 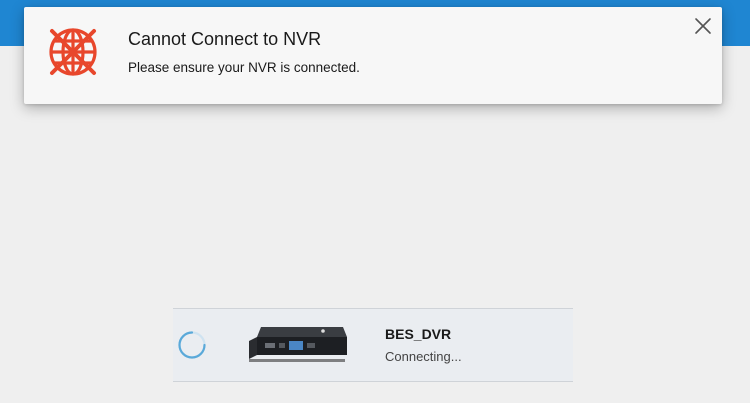 What do you see at coordinates (418, 334) in the screenshot?
I see `device-name: BES_DVR` at bounding box center [418, 334].